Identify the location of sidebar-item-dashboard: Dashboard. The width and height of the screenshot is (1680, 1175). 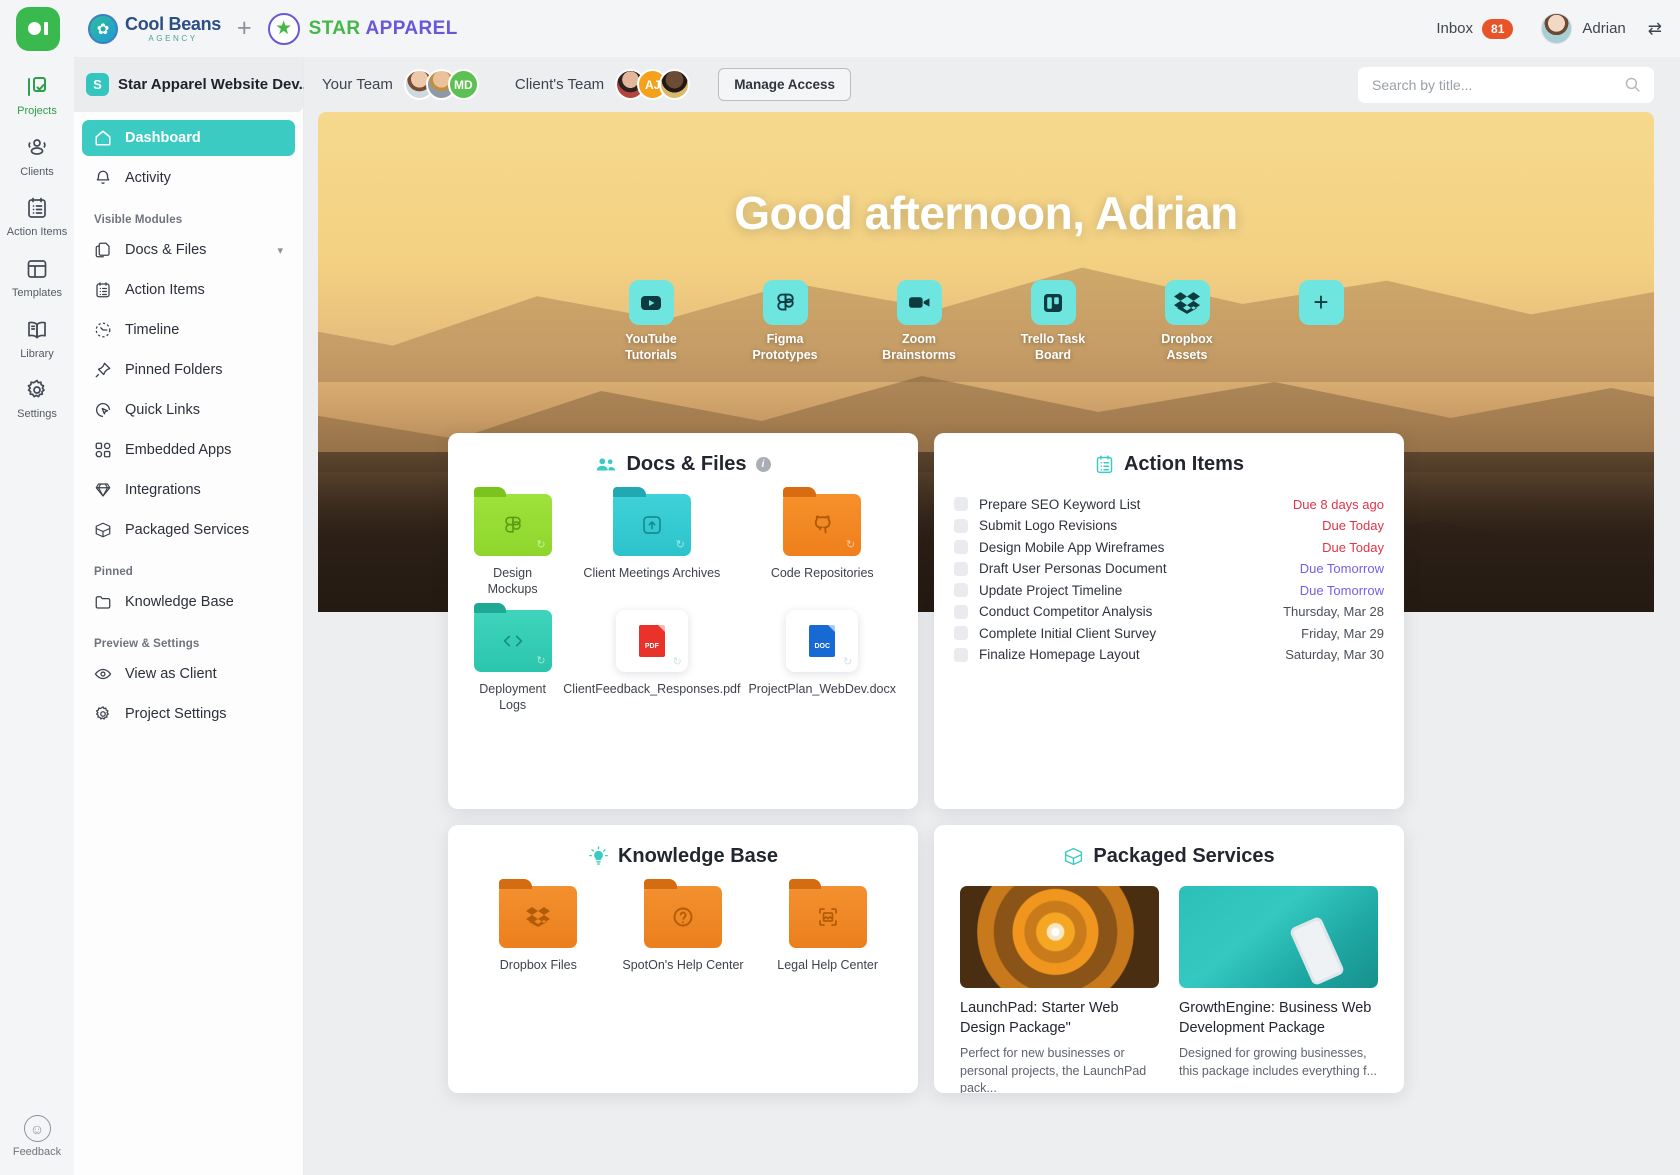
(188, 138).